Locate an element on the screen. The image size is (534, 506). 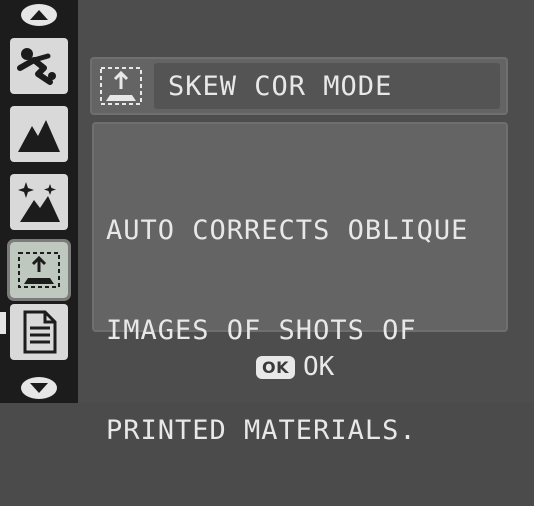
landscape-mode-item is located at coordinates (39, 134).